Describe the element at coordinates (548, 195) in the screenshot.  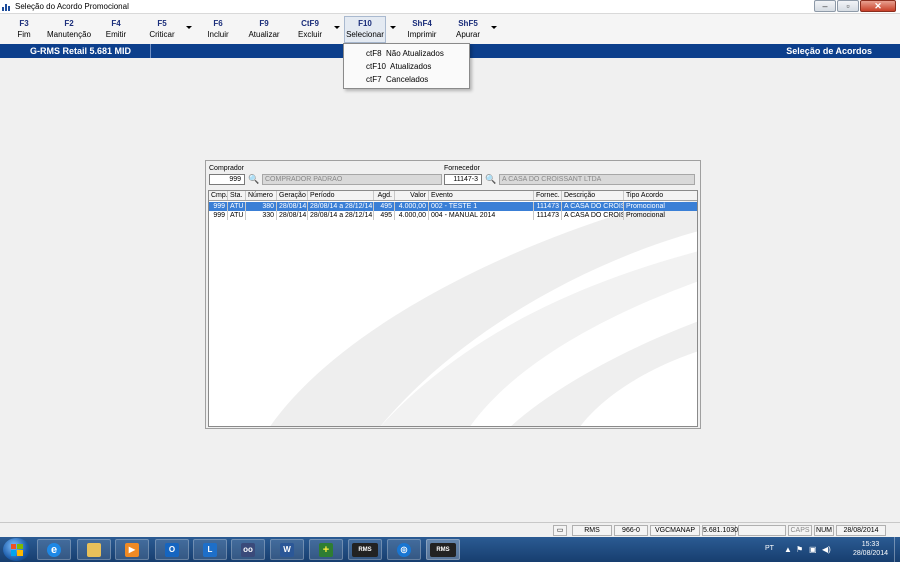
I see `column-header: Fornec.` at that location.